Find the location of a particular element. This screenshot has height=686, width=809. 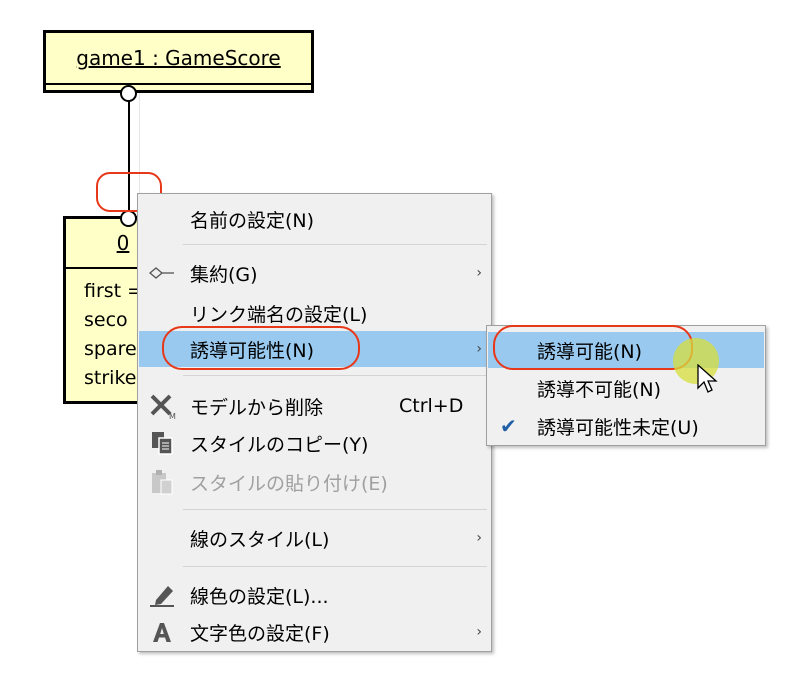

link-end-bottom is located at coordinates (128, 218).